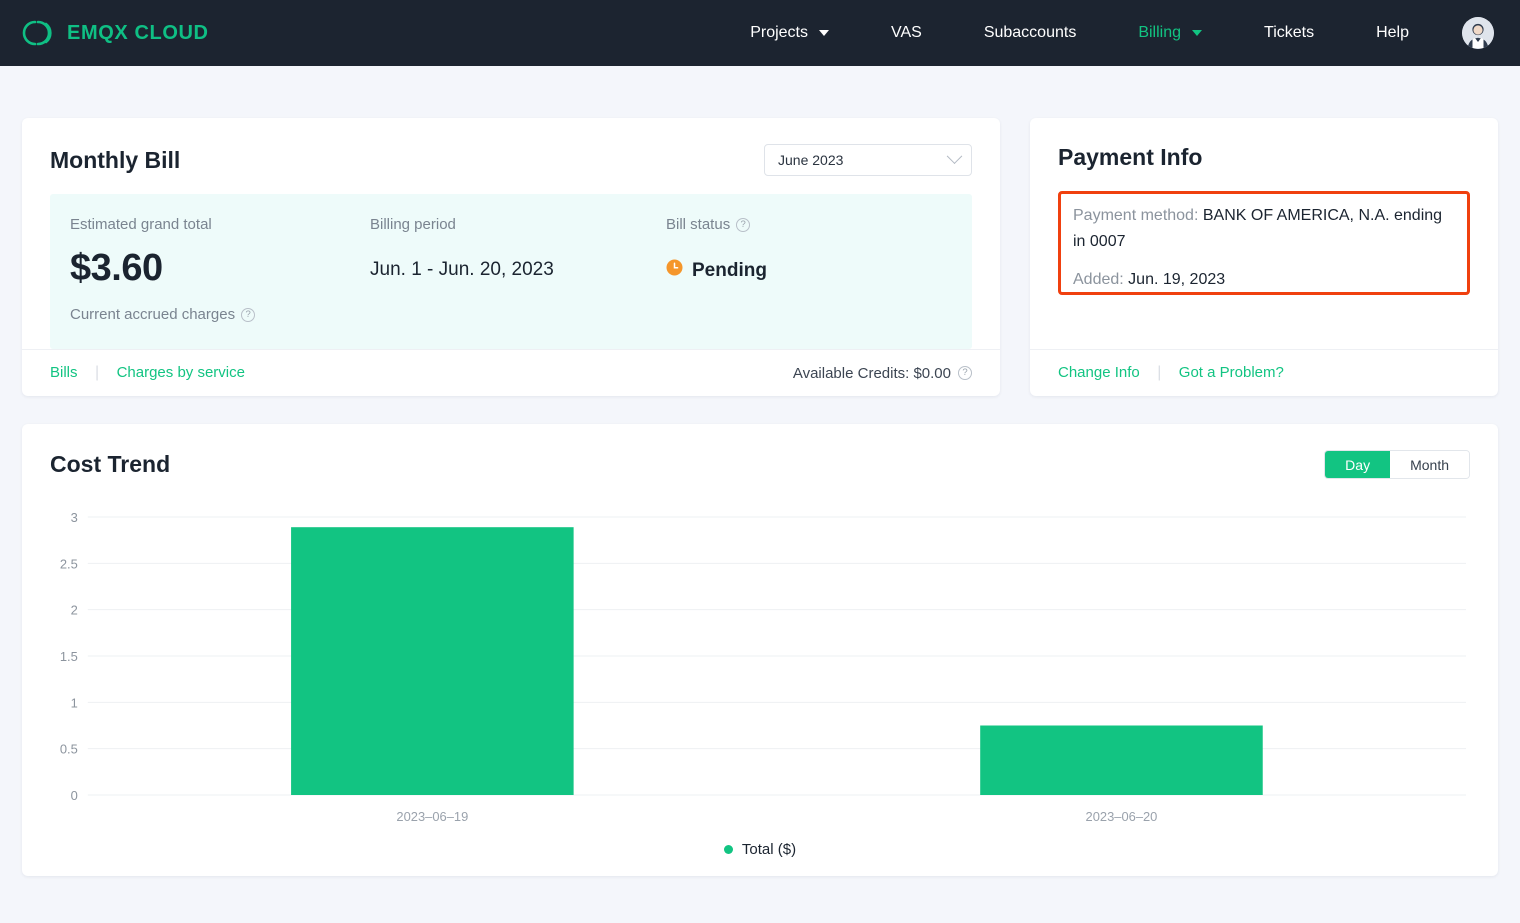 The height and width of the screenshot is (923, 1520). What do you see at coordinates (74, 517) in the screenshot?
I see `y-axis-tick-label: 3` at bounding box center [74, 517].